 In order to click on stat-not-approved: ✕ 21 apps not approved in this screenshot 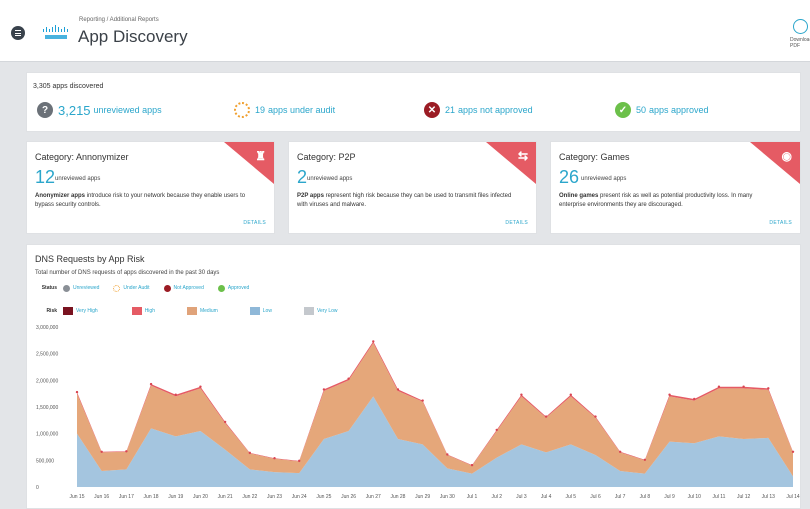, I will do `click(478, 110)`.